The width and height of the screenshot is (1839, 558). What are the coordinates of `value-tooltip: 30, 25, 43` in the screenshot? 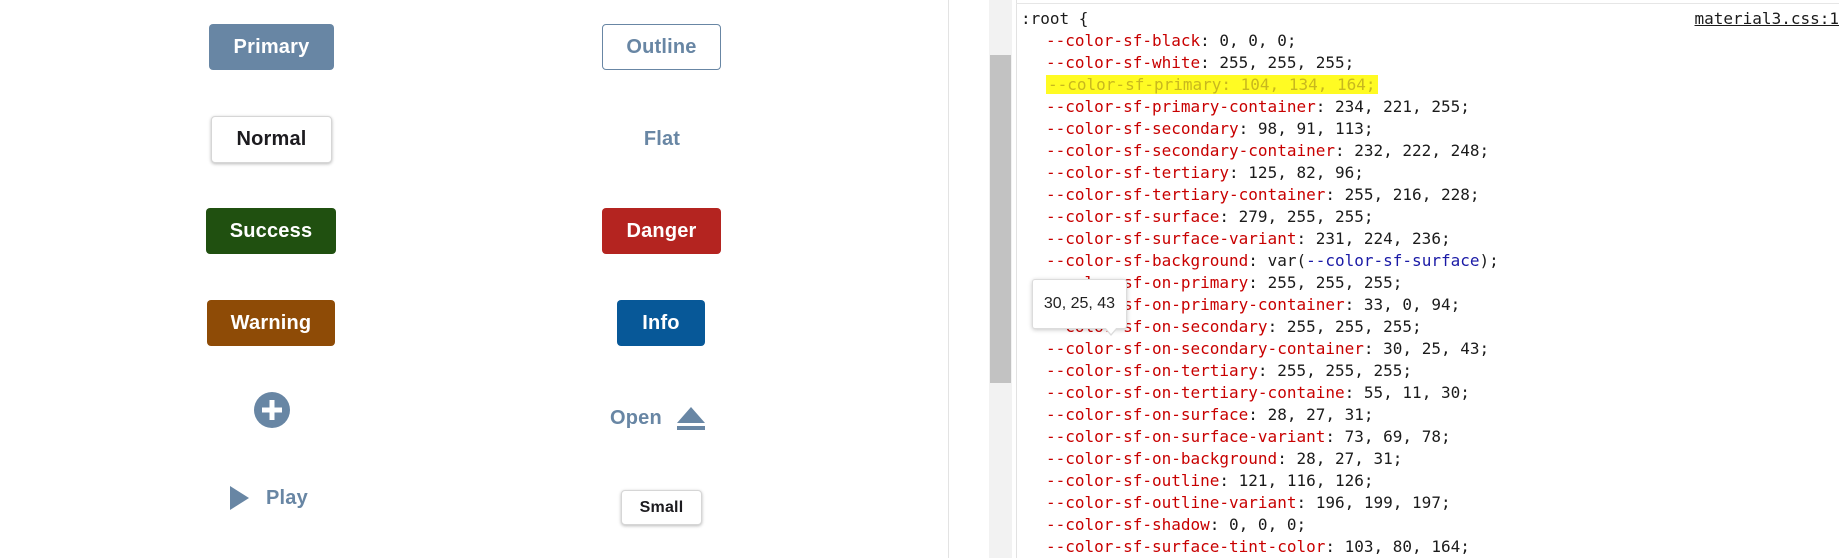 It's located at (1079, 304).